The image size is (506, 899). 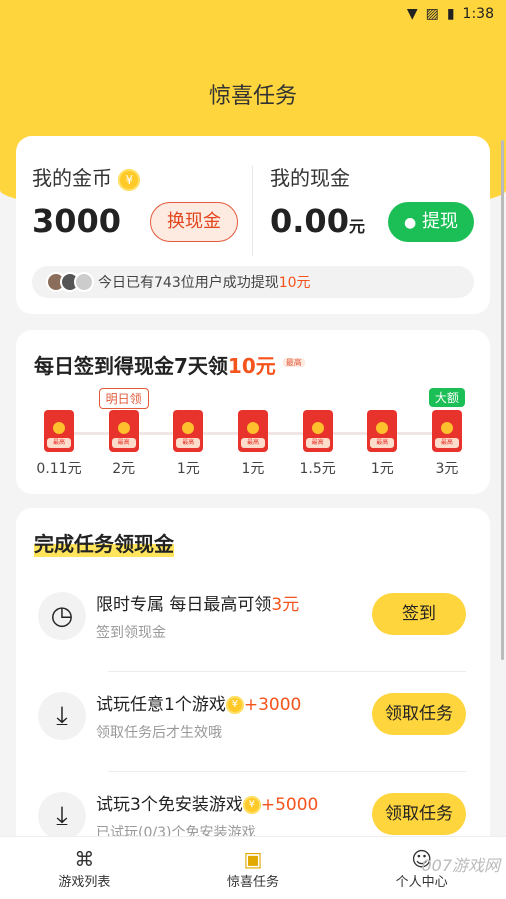 What do you see at coordinates (62, 616) in the screenshot?
I see `clock-icon: ◷` at bounding box center [62, 616].